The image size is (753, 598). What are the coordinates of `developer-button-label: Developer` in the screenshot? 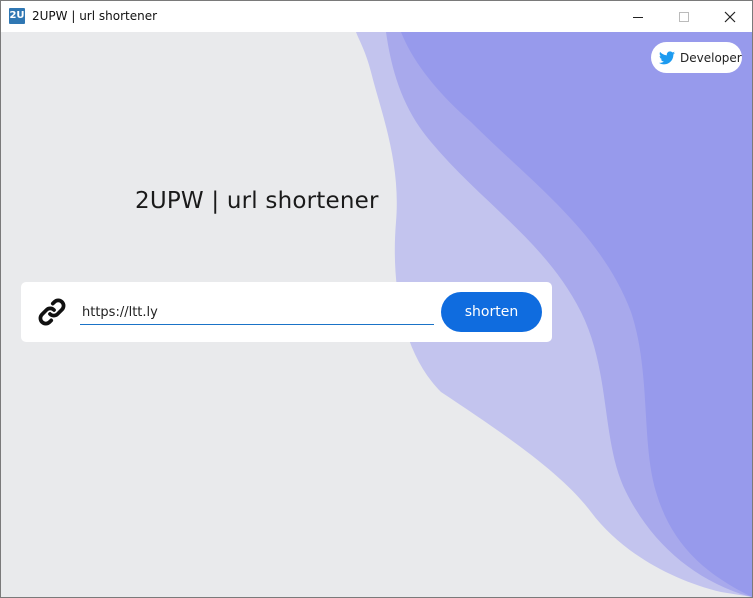 It's located at (711, 57).